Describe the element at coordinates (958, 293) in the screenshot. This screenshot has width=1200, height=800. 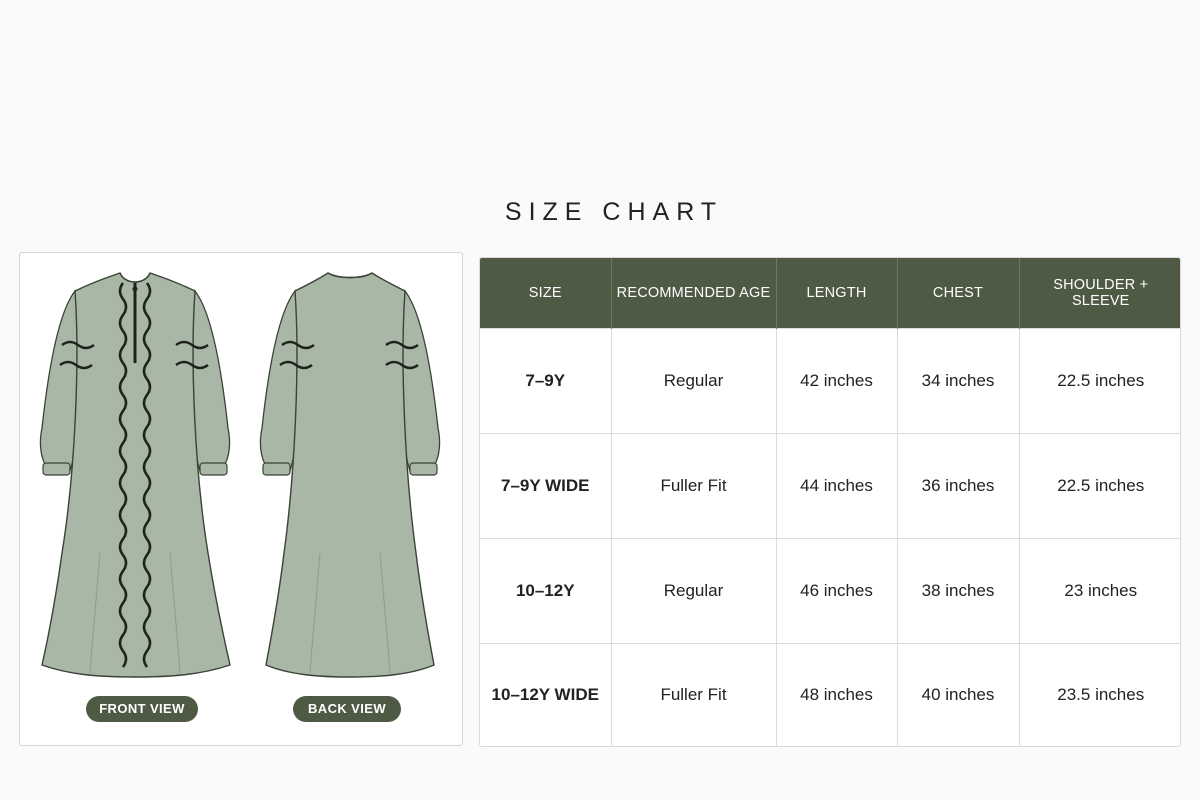
I see `column-header-chest: CHEST` at that location.